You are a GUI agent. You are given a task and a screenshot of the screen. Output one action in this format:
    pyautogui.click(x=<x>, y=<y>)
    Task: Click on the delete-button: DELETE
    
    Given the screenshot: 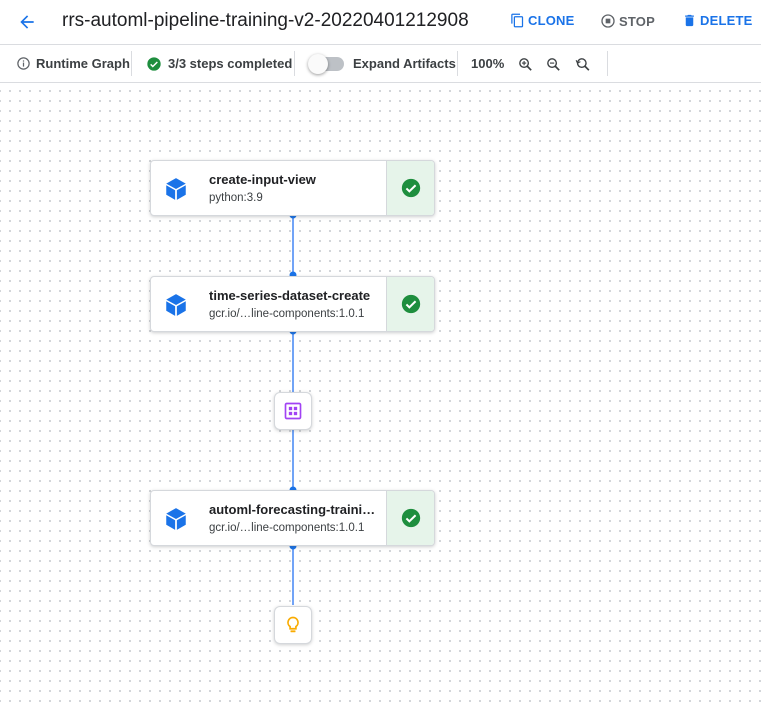 What is the action you would take?
    pyautogui.click(x=717, y=20)
    